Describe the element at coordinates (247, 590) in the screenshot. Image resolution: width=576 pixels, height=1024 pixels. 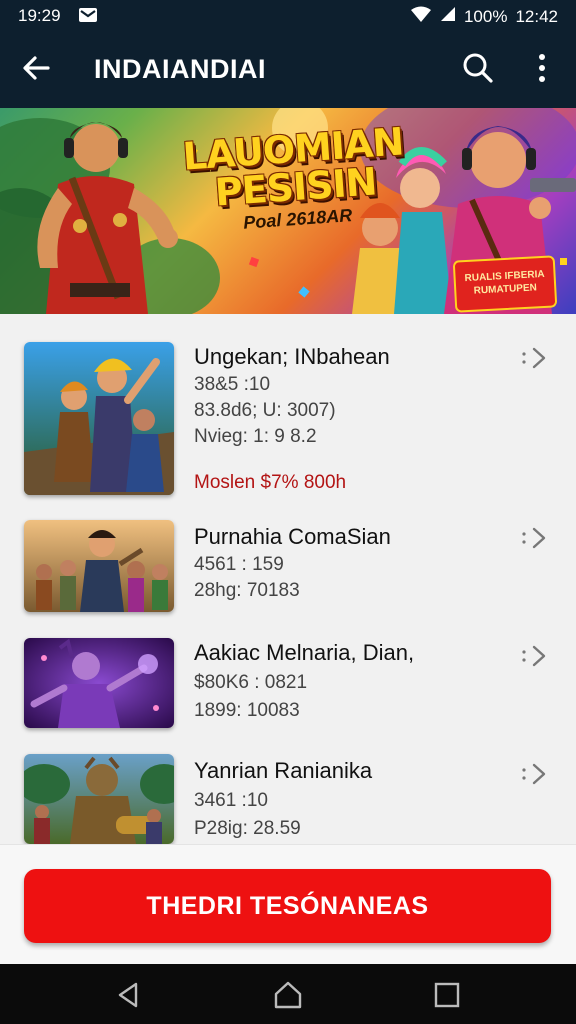
I see `game-meta-line: 28hg: 70183` at that location.